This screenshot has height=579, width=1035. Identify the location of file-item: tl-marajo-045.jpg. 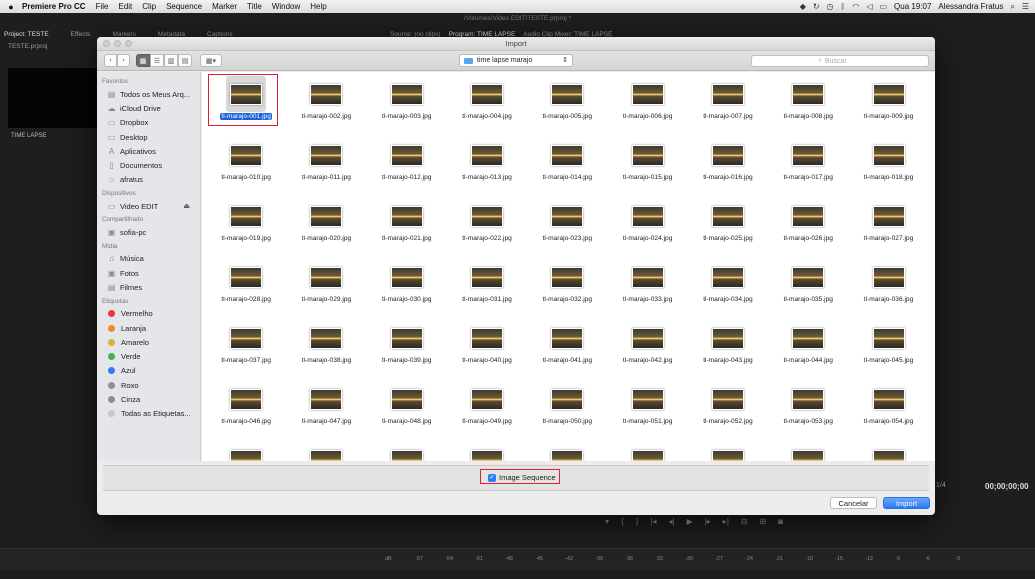
(888, 350).